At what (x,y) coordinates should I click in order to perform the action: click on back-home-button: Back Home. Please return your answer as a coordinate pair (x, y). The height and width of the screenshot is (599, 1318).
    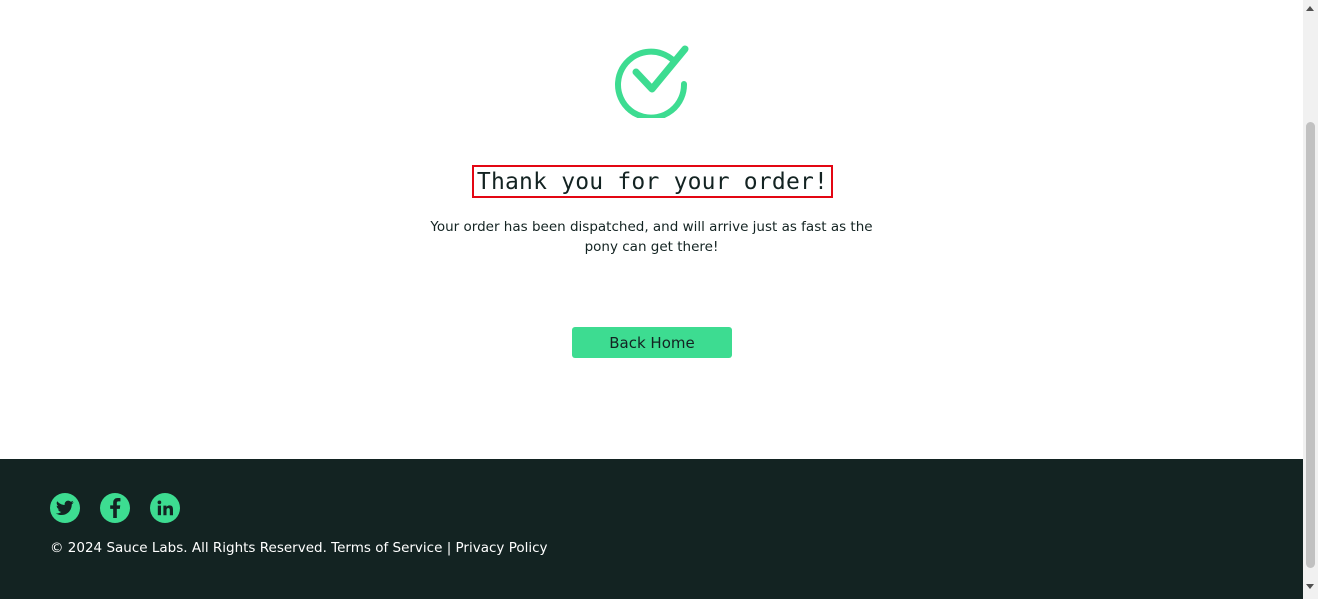
    Looking at the image, I should click on (652, 342).